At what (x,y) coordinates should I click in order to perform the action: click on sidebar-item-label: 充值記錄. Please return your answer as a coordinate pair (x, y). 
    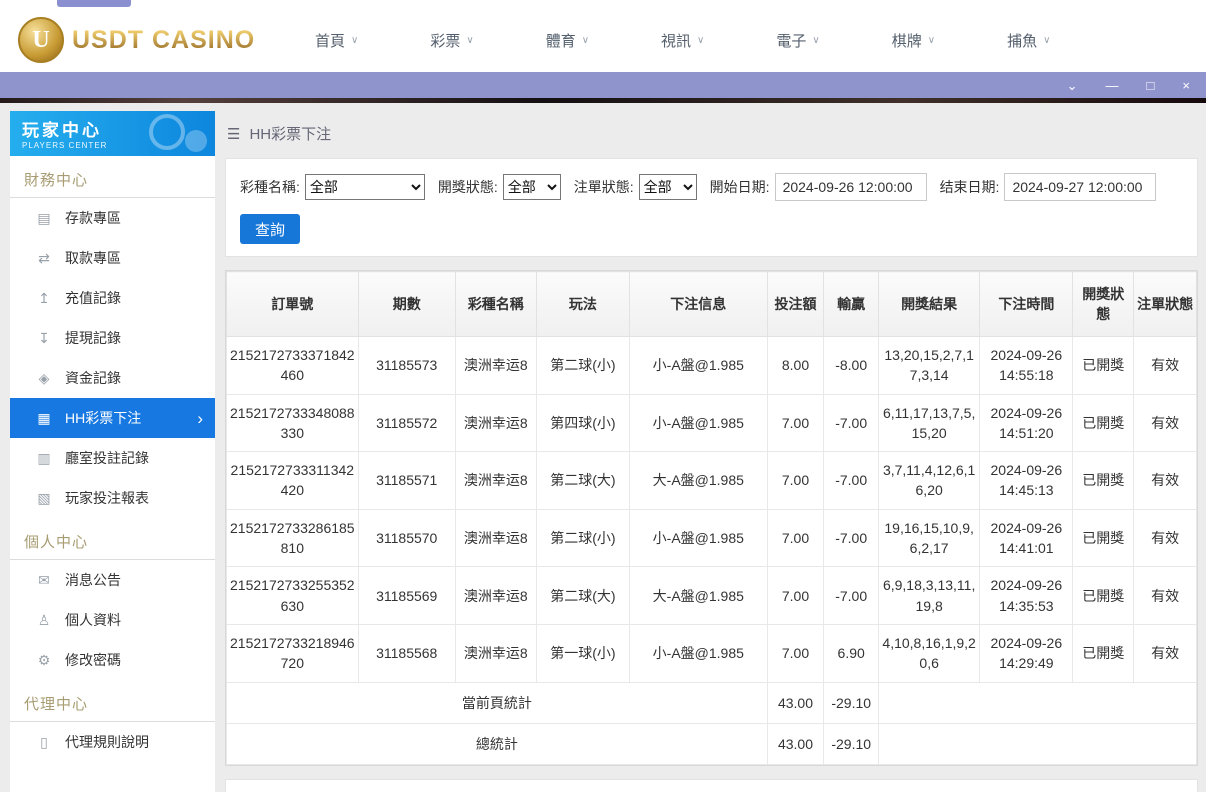
    Looking at the image, I should click on (93, 298).